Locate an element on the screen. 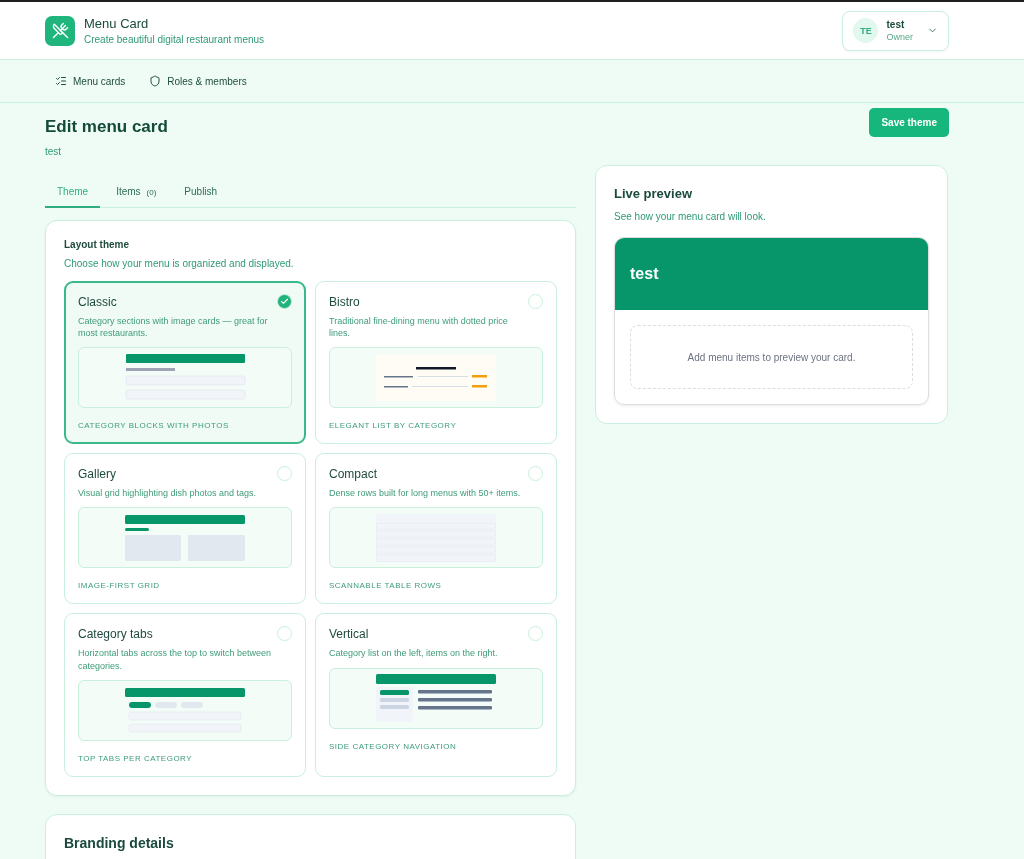 The image size is (1024, 859). theme-description: Traditional fine-dining menu with dotted price lines. is located at coordinates (419, 327).